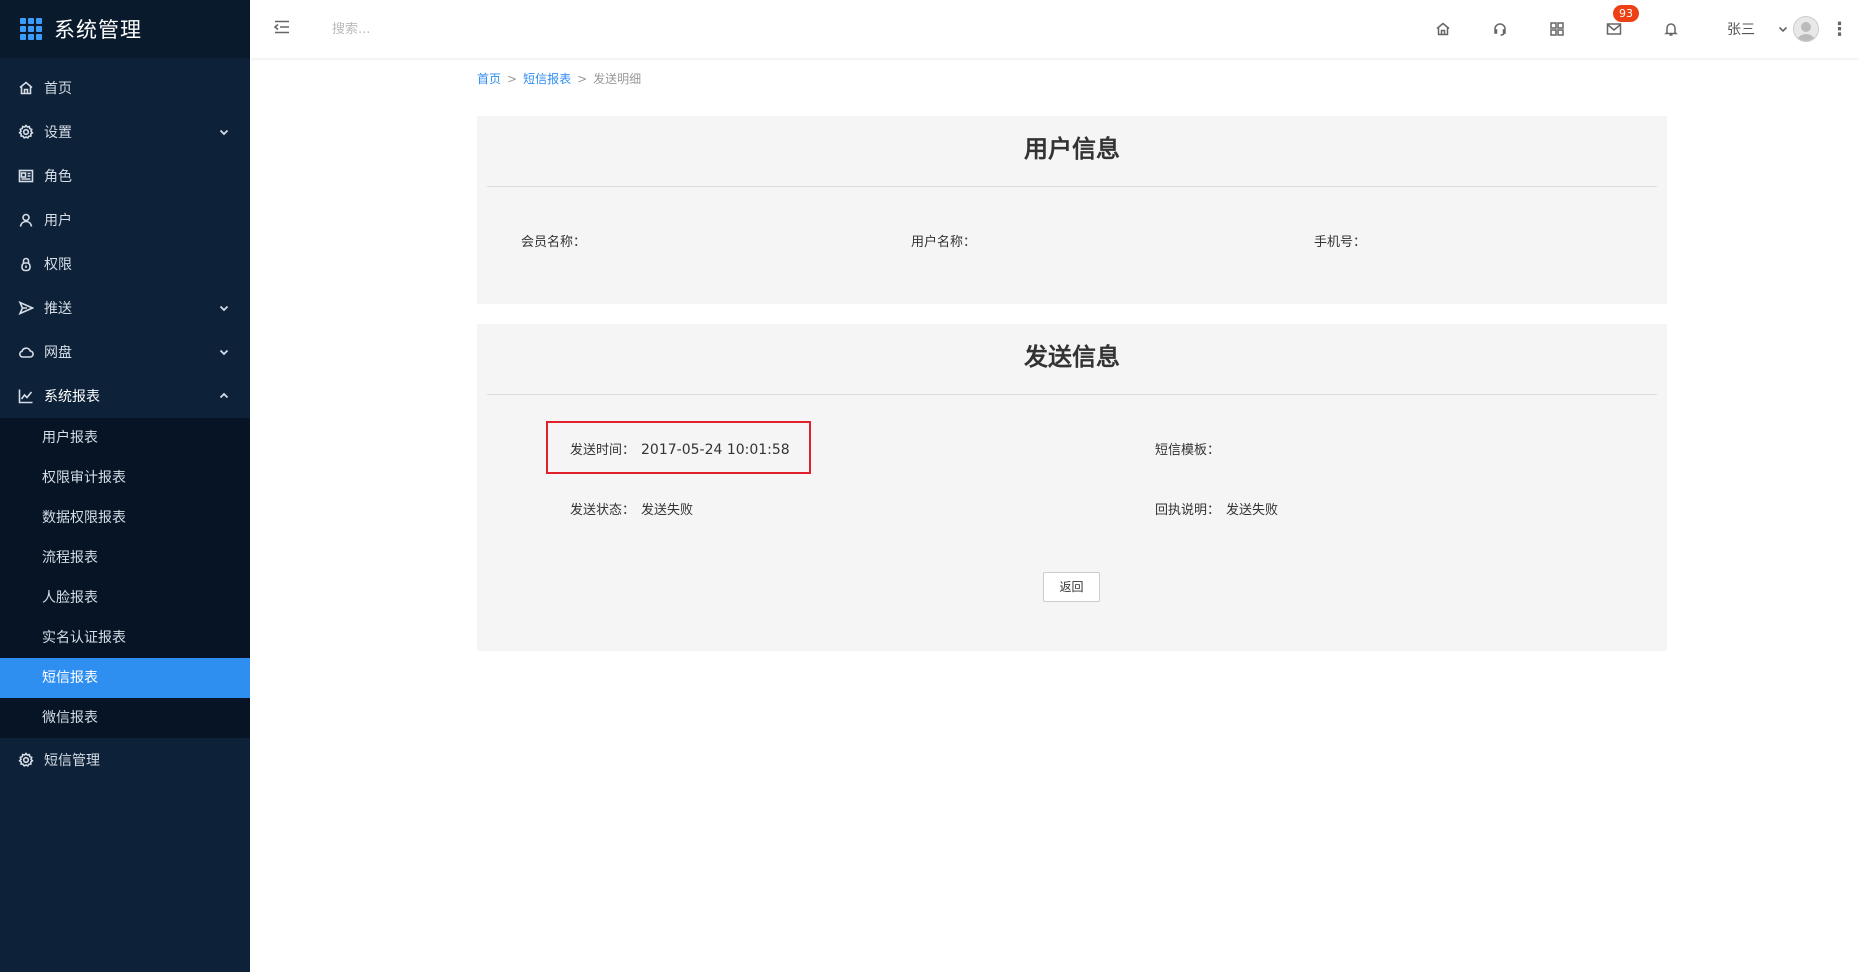  I want to click on receipt-field: 回执说明： 发送失败, so click(1216, 508).